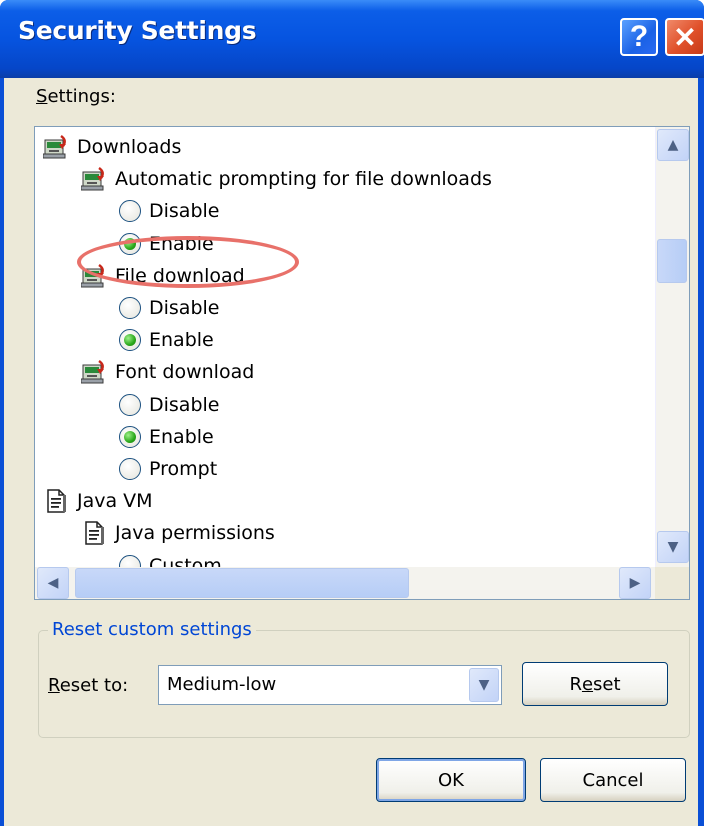 The width and height of the screenshot is (704, 826). What do you see at coordinates (575, 684) in the screenshot?
I see `reset-button-text-a: R` at bounding box center [575, 684].